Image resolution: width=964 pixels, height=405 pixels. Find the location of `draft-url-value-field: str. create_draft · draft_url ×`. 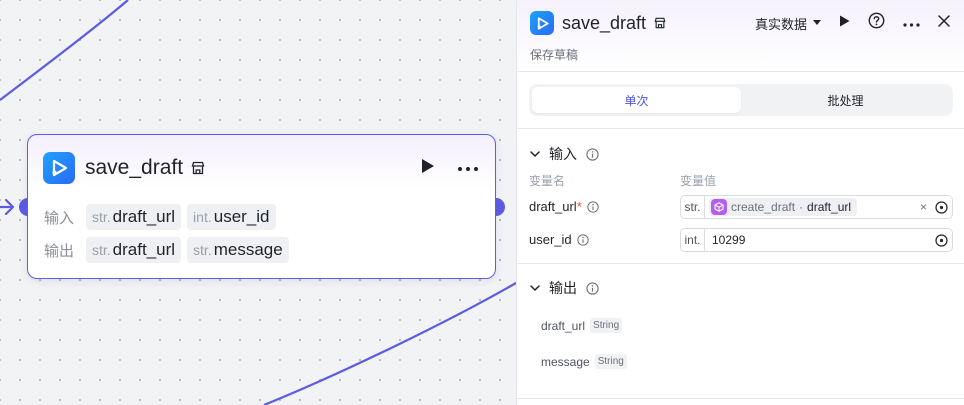

draft-url-value-field: str. create_draft · draft_url × is located at coordinates (816, 207).